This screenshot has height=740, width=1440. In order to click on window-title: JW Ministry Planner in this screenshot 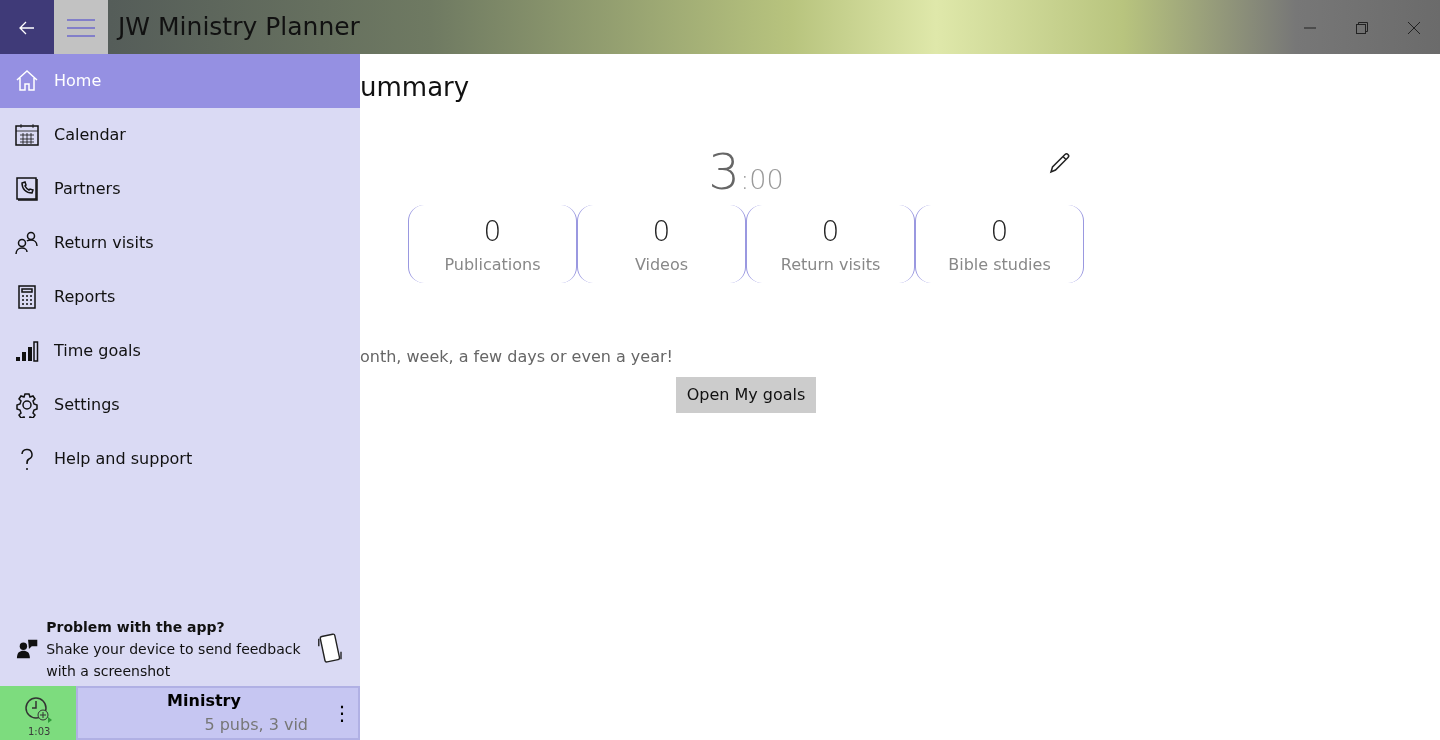, I will do `click(239, 26)`.